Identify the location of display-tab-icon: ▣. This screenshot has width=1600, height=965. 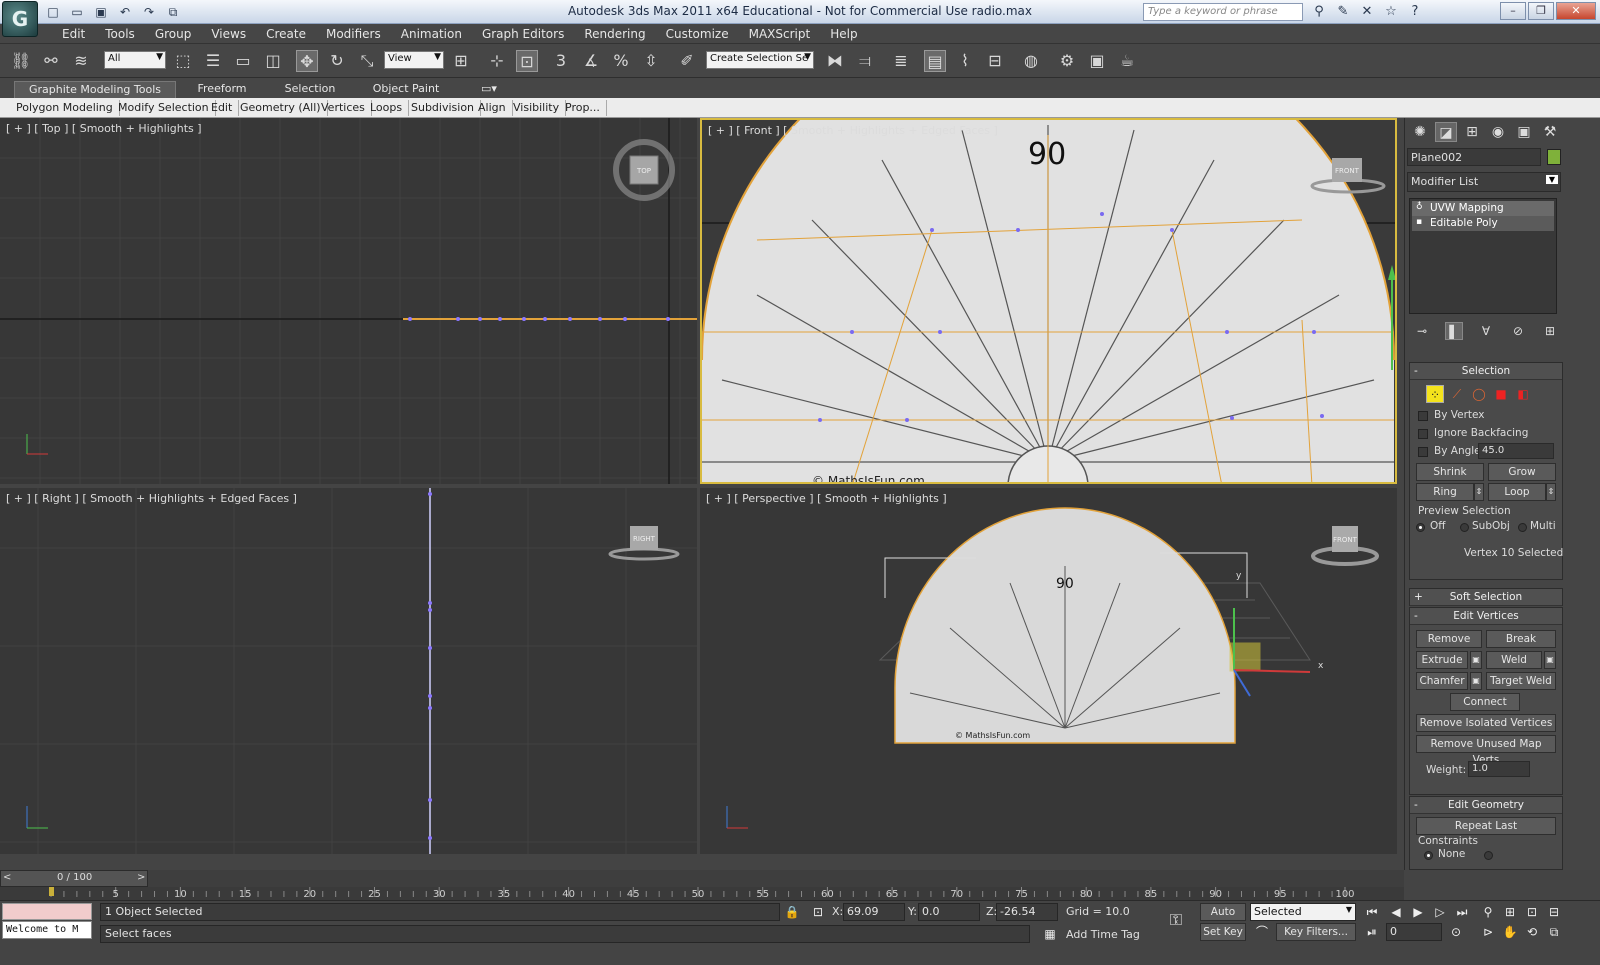
(1524, 132).